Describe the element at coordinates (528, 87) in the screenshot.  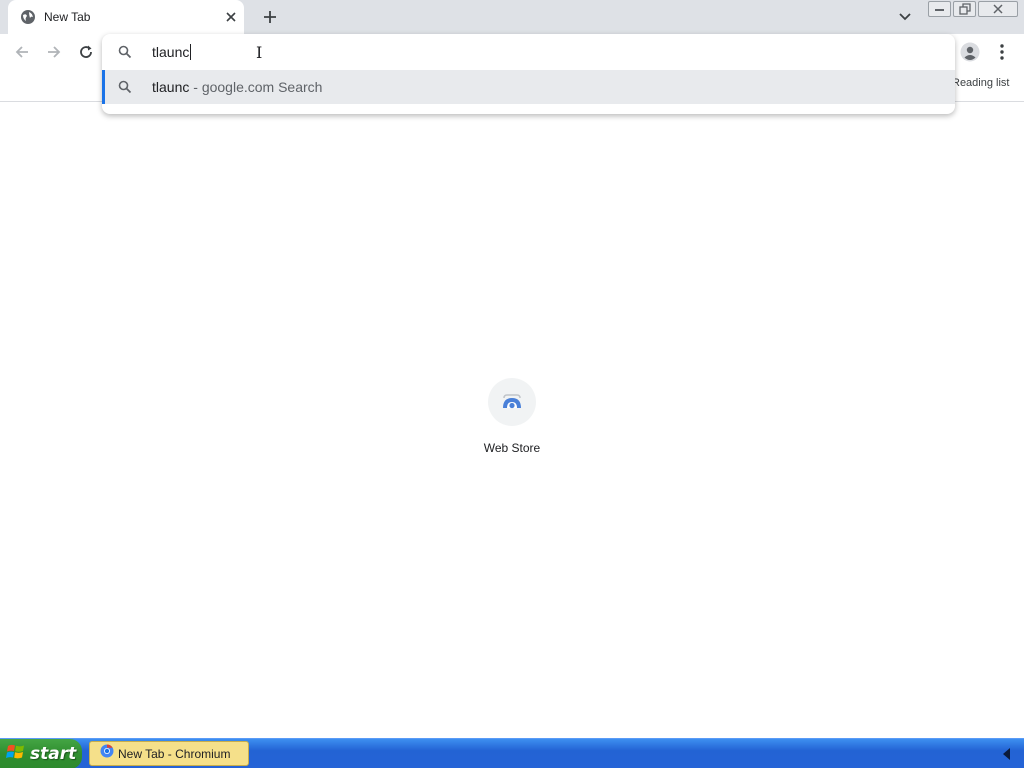
I see `omnibox-suggestion: tlaunc - google.com Search` at that location.